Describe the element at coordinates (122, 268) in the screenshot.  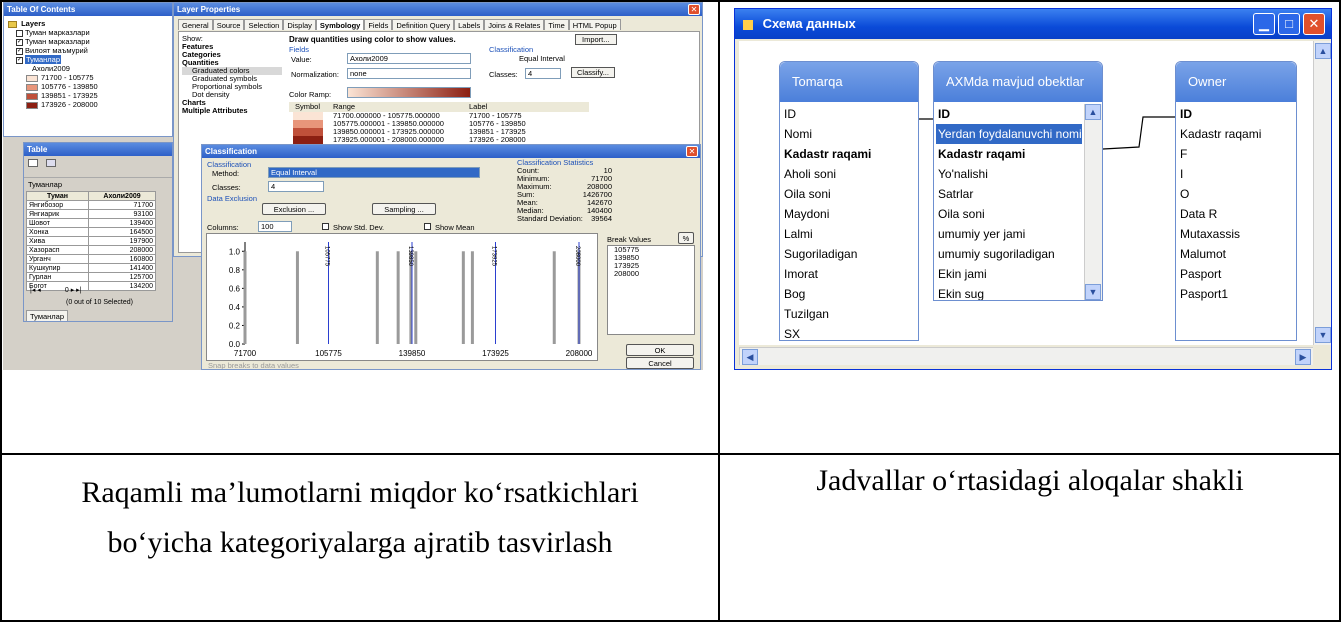
I see `population-cell: 141400` at that location.